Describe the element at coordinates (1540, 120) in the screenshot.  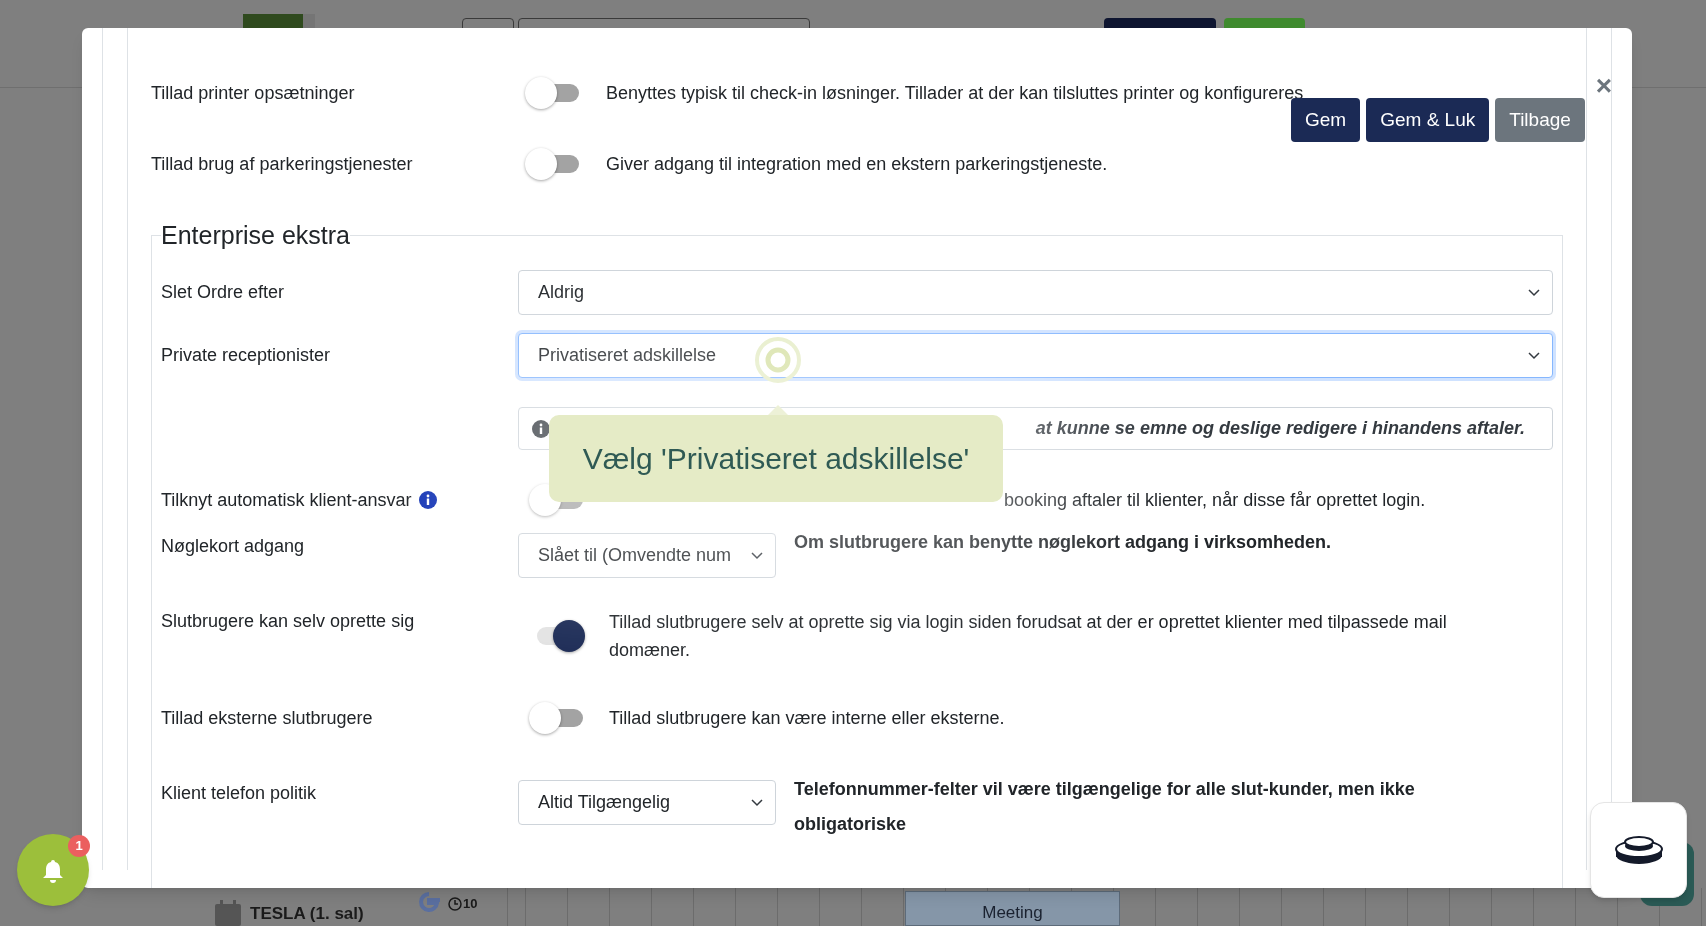
I see `action-button: Tilbage` at that location.